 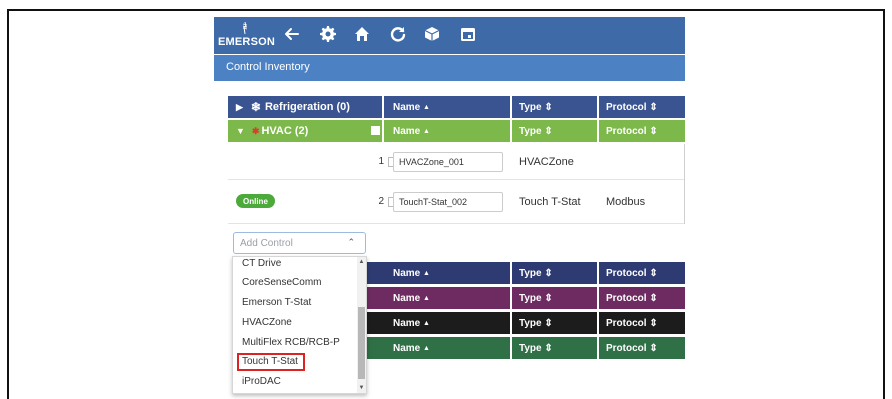 What do you see at coordinates (684, 184) in the screenshot?
I see `table-right-border` at bounding box center [684, 184].